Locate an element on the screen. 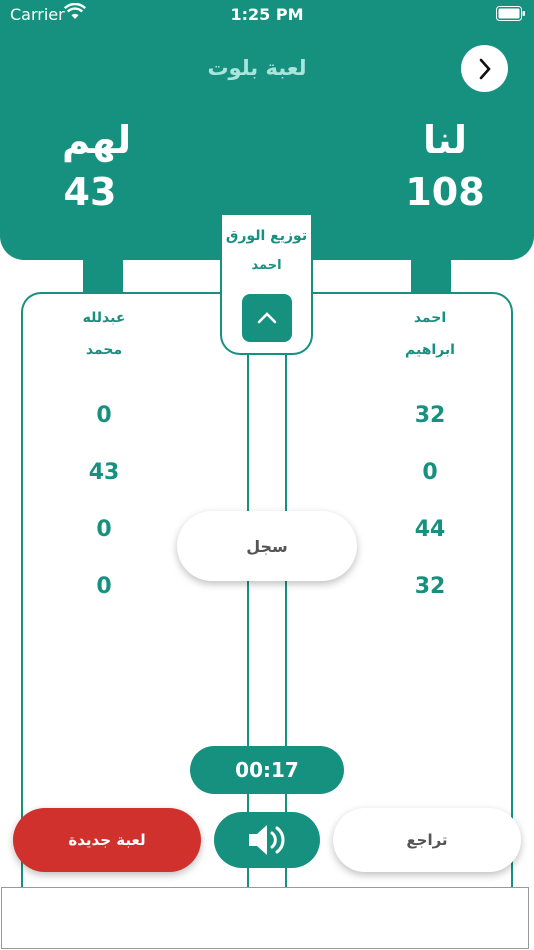  round-score-us: 0 is located at coordinates (430, 472).